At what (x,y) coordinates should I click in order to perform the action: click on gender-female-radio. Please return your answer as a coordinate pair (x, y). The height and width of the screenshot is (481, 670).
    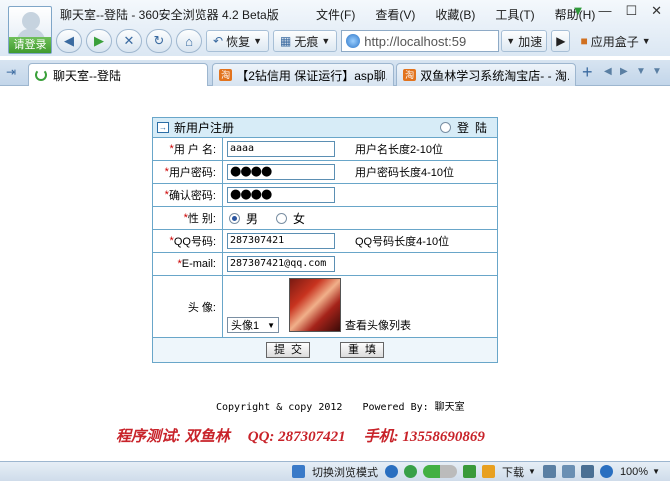
    Looking at the image, I should click on (282, 218).